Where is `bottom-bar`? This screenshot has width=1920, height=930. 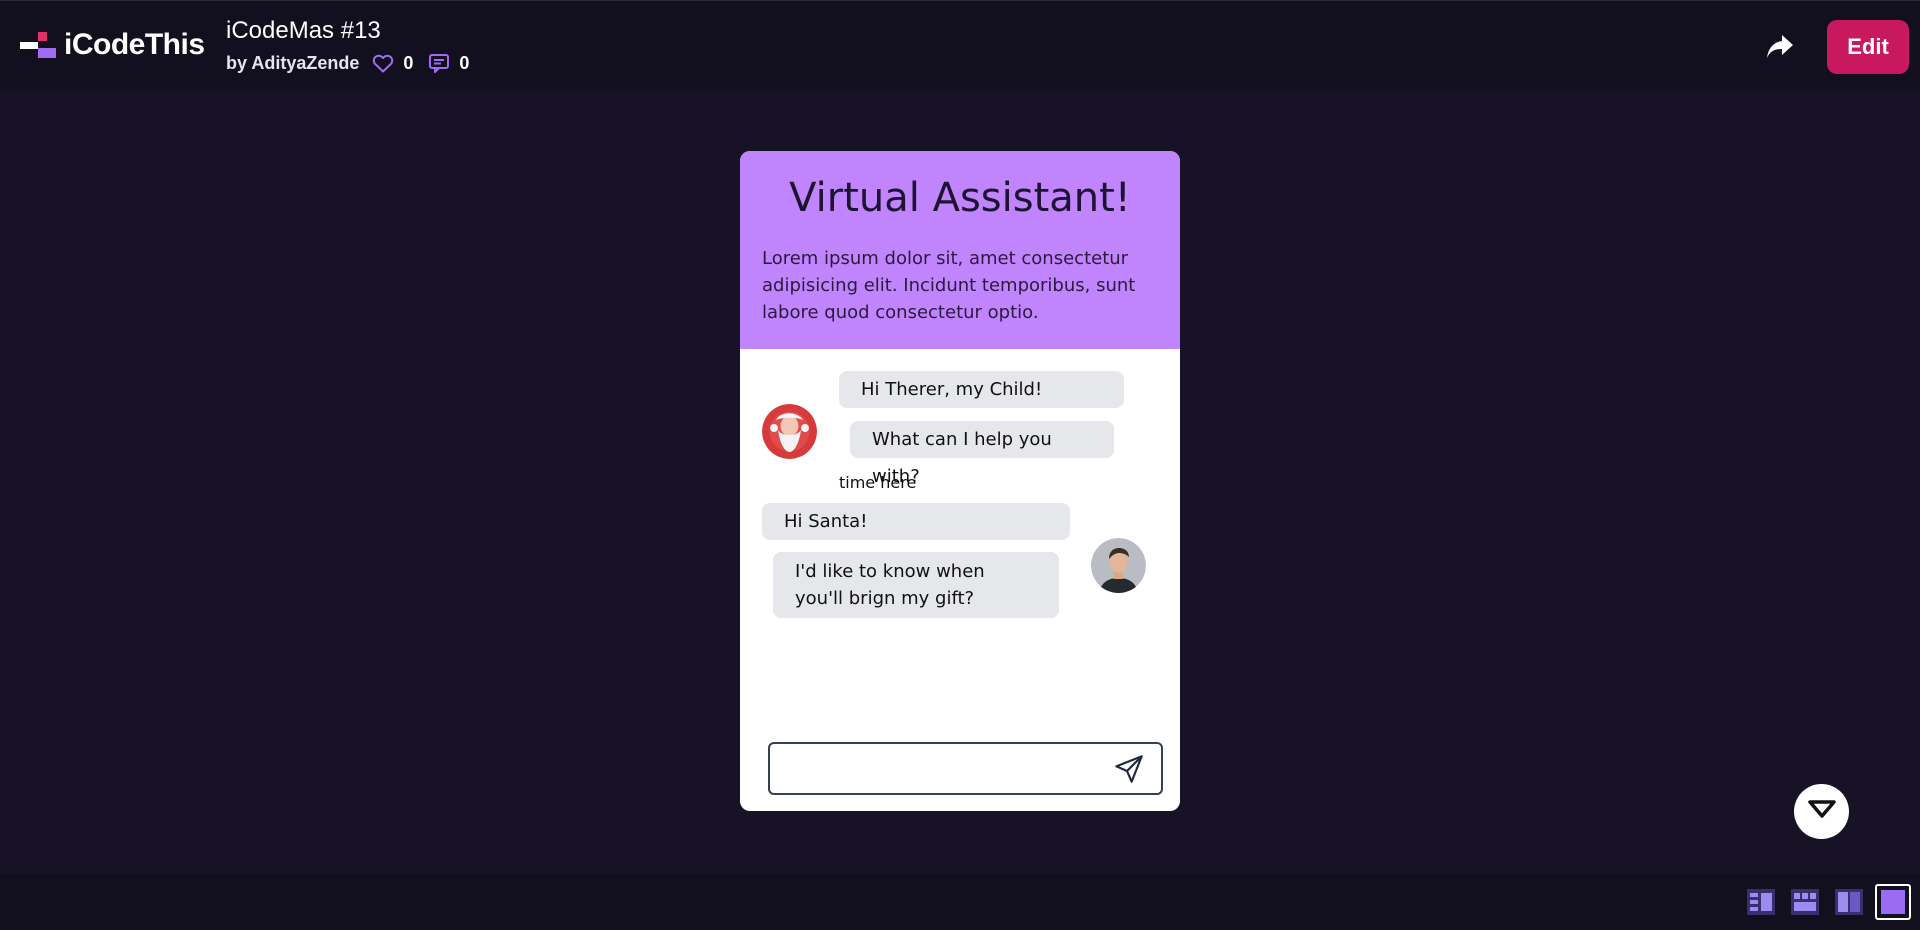
bottom-bar is located at coordinates (960, 902).